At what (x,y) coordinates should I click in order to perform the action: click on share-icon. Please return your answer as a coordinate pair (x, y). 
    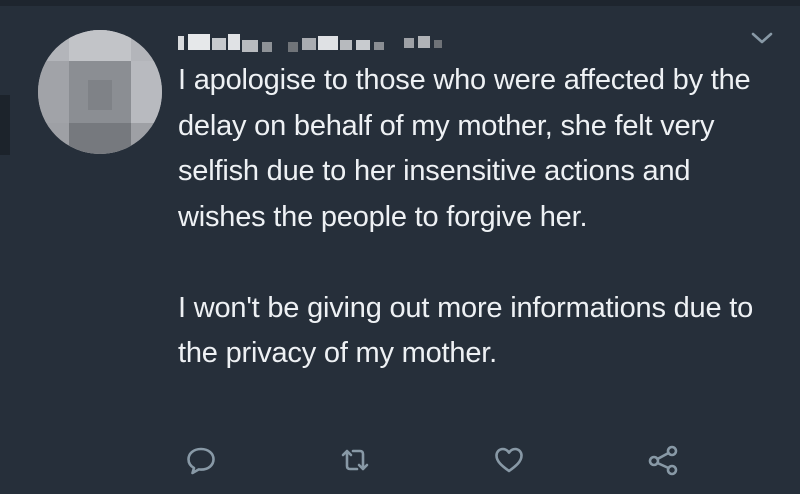
    Looking at the image, I should click on (663, 460).